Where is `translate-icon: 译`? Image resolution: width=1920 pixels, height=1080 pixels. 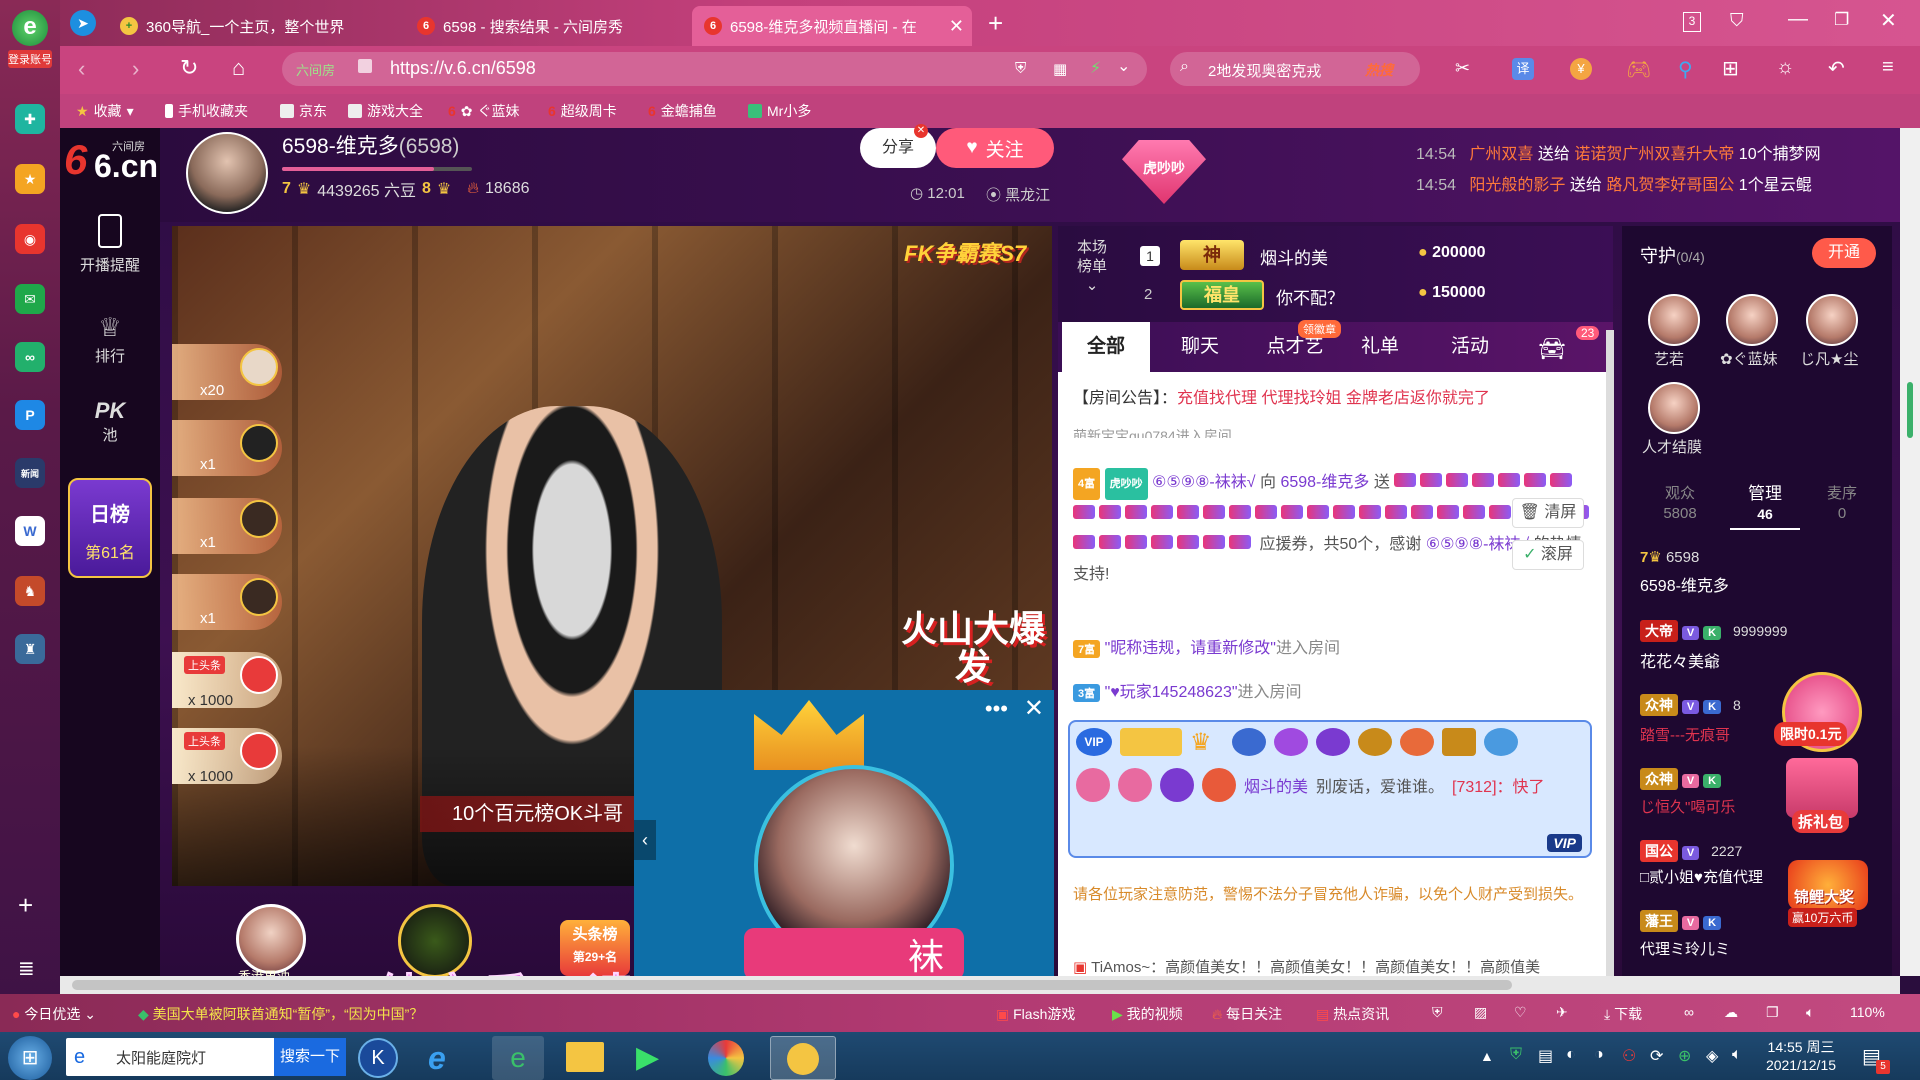 translate-icon: 译 is located at coordinates (1523, 69).